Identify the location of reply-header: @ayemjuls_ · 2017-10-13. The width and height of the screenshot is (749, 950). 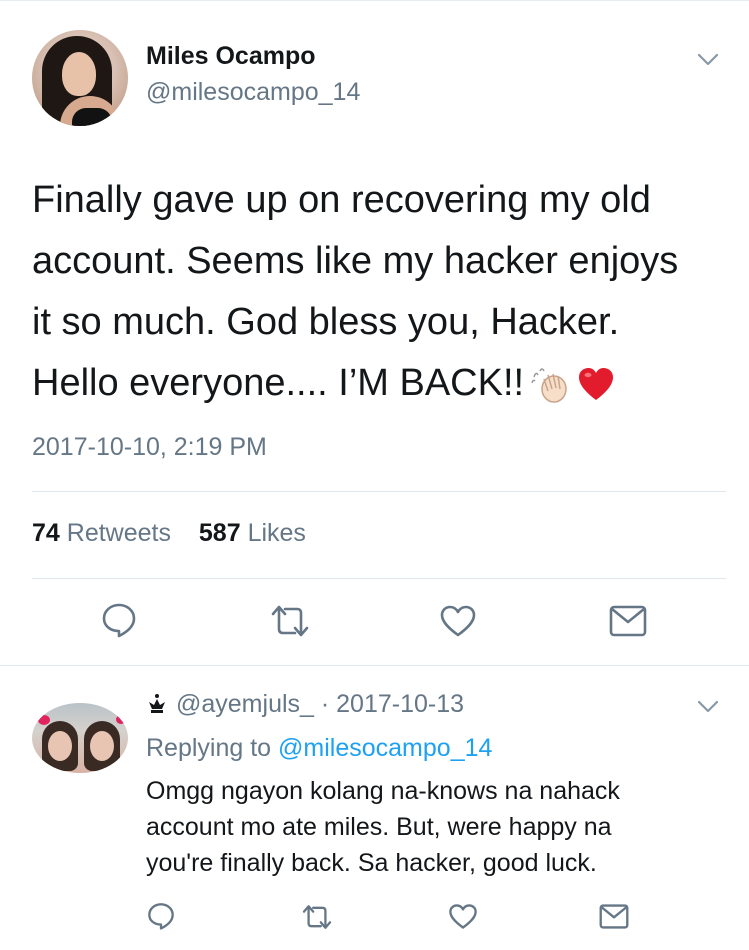
(305, 704).